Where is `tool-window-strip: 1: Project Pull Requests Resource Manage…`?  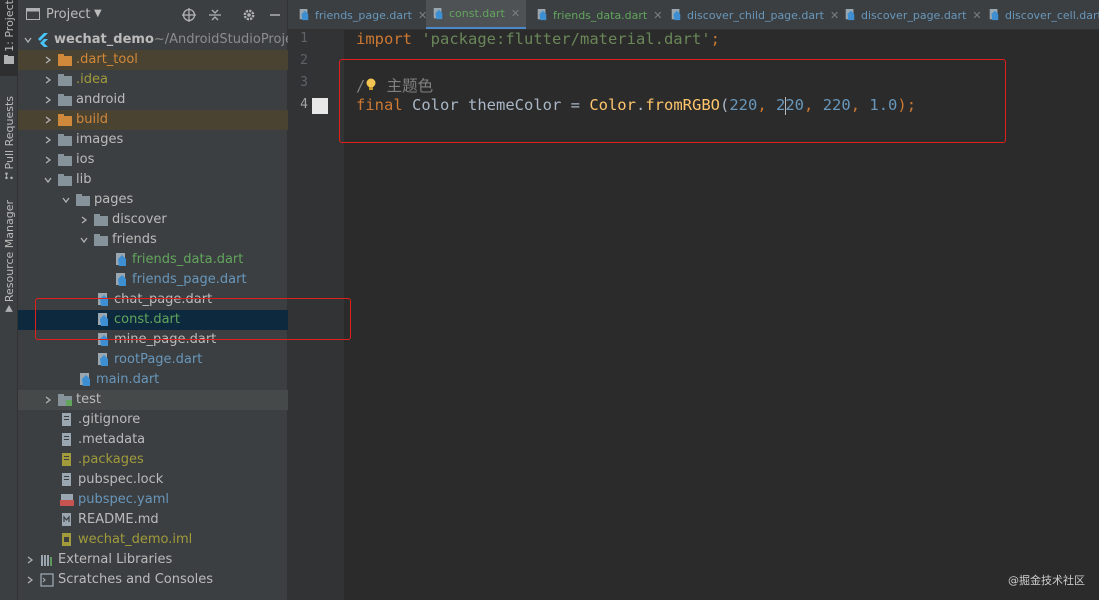
tool-window-strip: 1: Project Pull Requests Resource Manage… is located at coordinates (9, 300).